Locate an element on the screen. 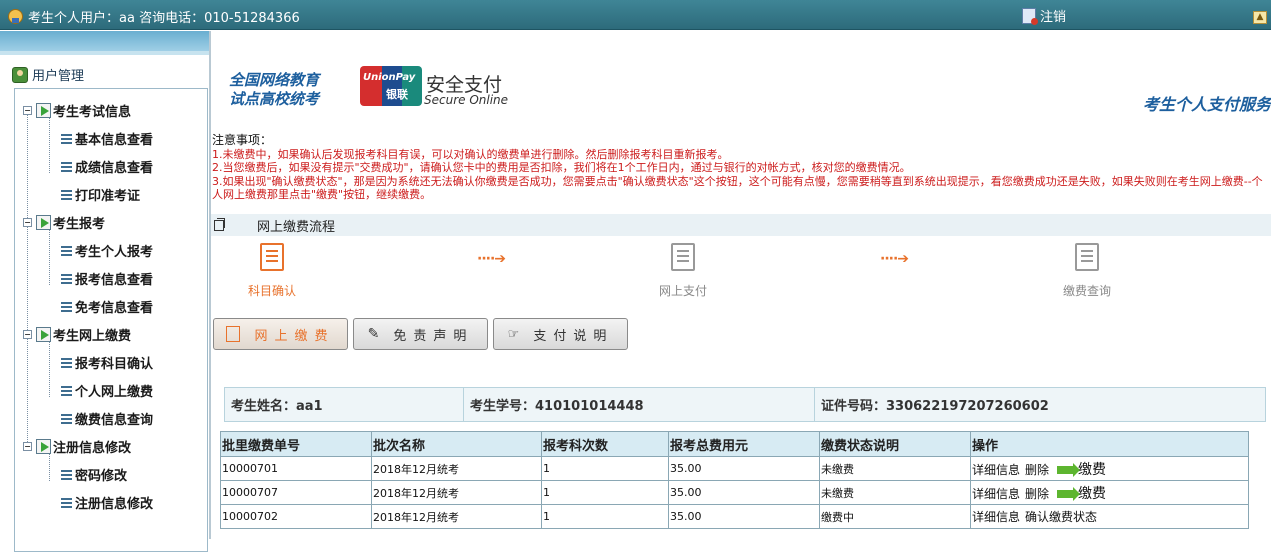 This screenshot has height=552, width=1271. tree-group-exam-info: − 考生考试信息 is located at coordinates (77, 110).